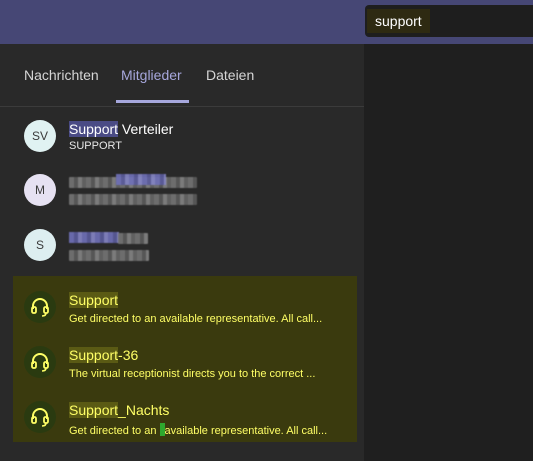  What do you see at coordinates (182, 136) in the screenshot?
I see `list-item: SV Support Verteiler SUPPORT` at bounding box center [182, 136].